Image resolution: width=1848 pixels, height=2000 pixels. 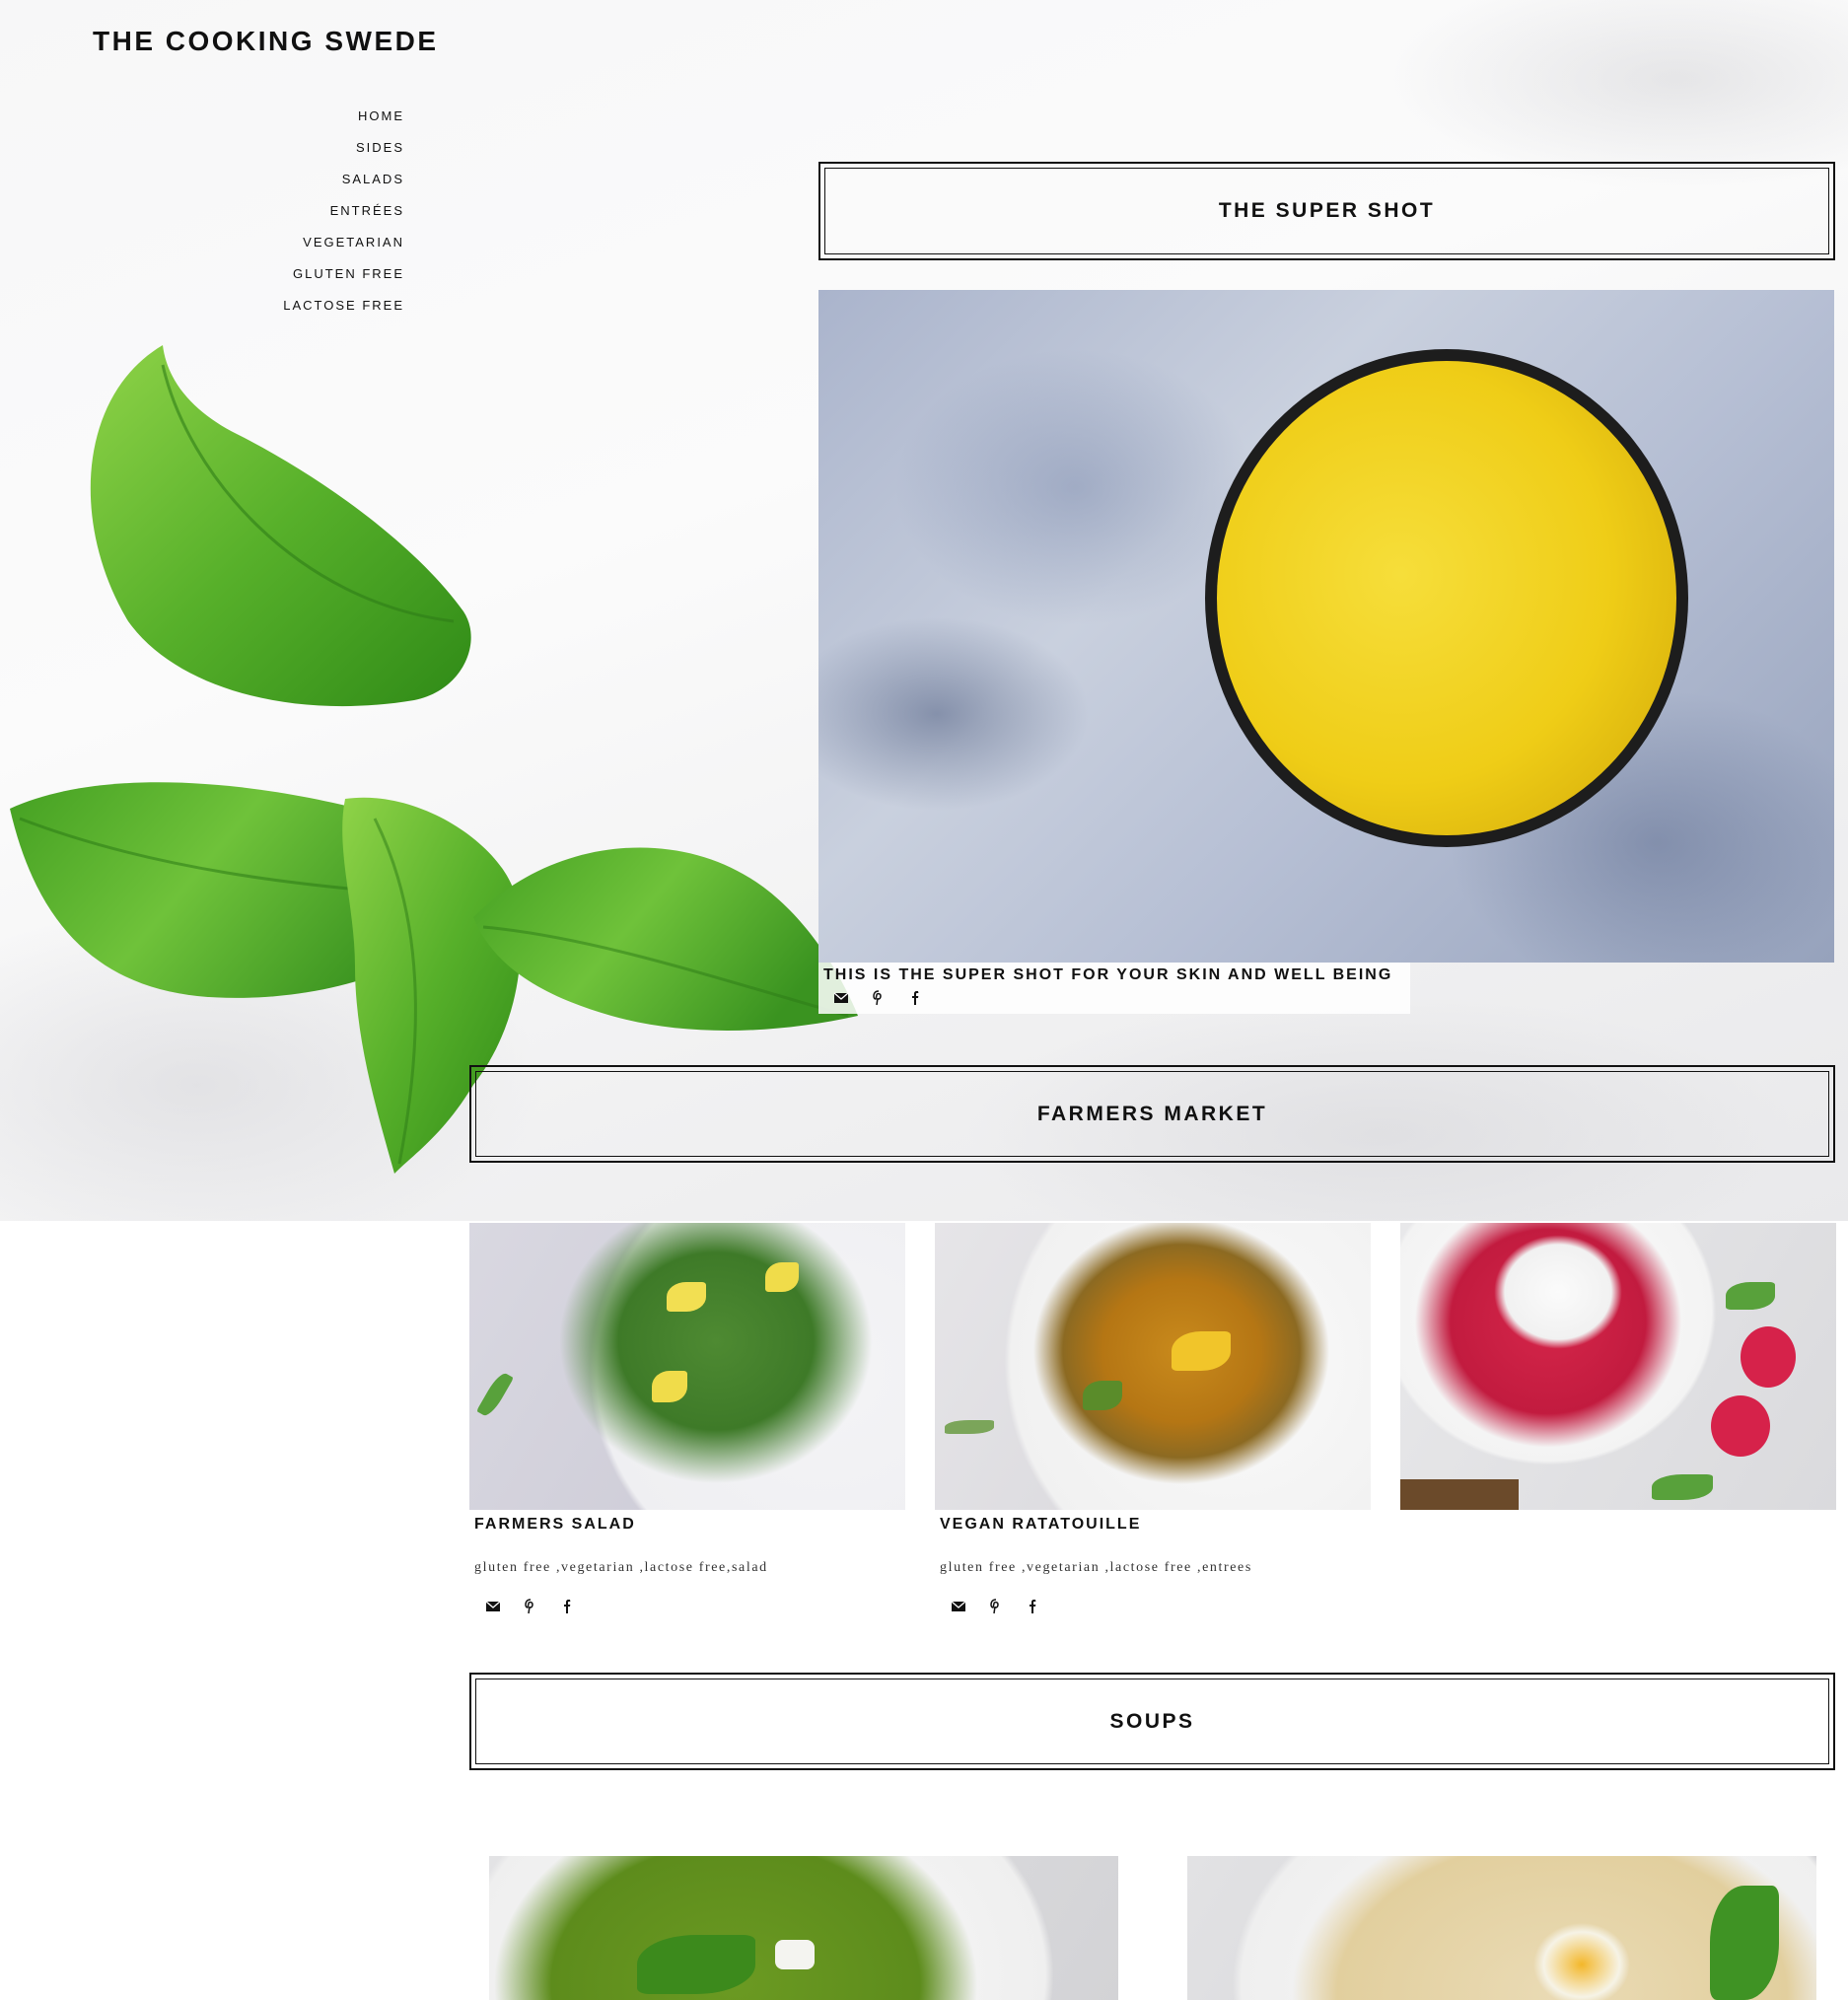 I want to click on featured-share-bar, so click(x=878, y=998).